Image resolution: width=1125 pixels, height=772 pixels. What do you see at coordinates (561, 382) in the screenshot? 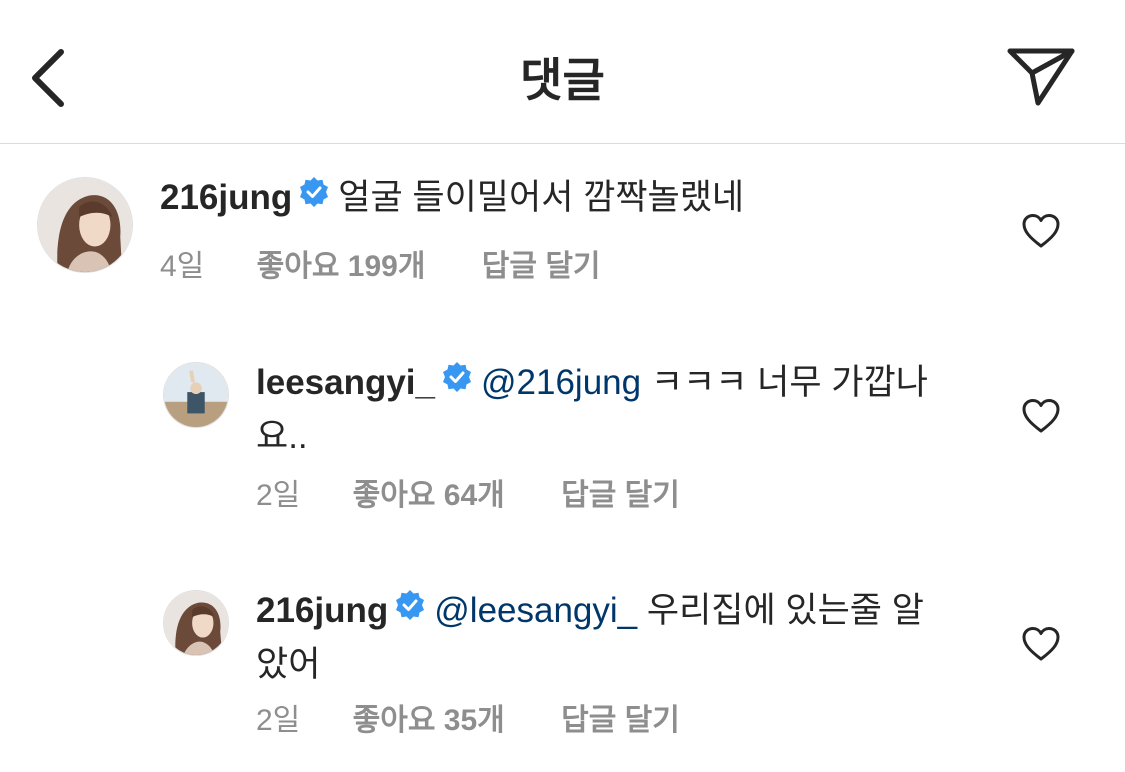
I see `mention-link: @216jung` at bounding box center [561, 382].